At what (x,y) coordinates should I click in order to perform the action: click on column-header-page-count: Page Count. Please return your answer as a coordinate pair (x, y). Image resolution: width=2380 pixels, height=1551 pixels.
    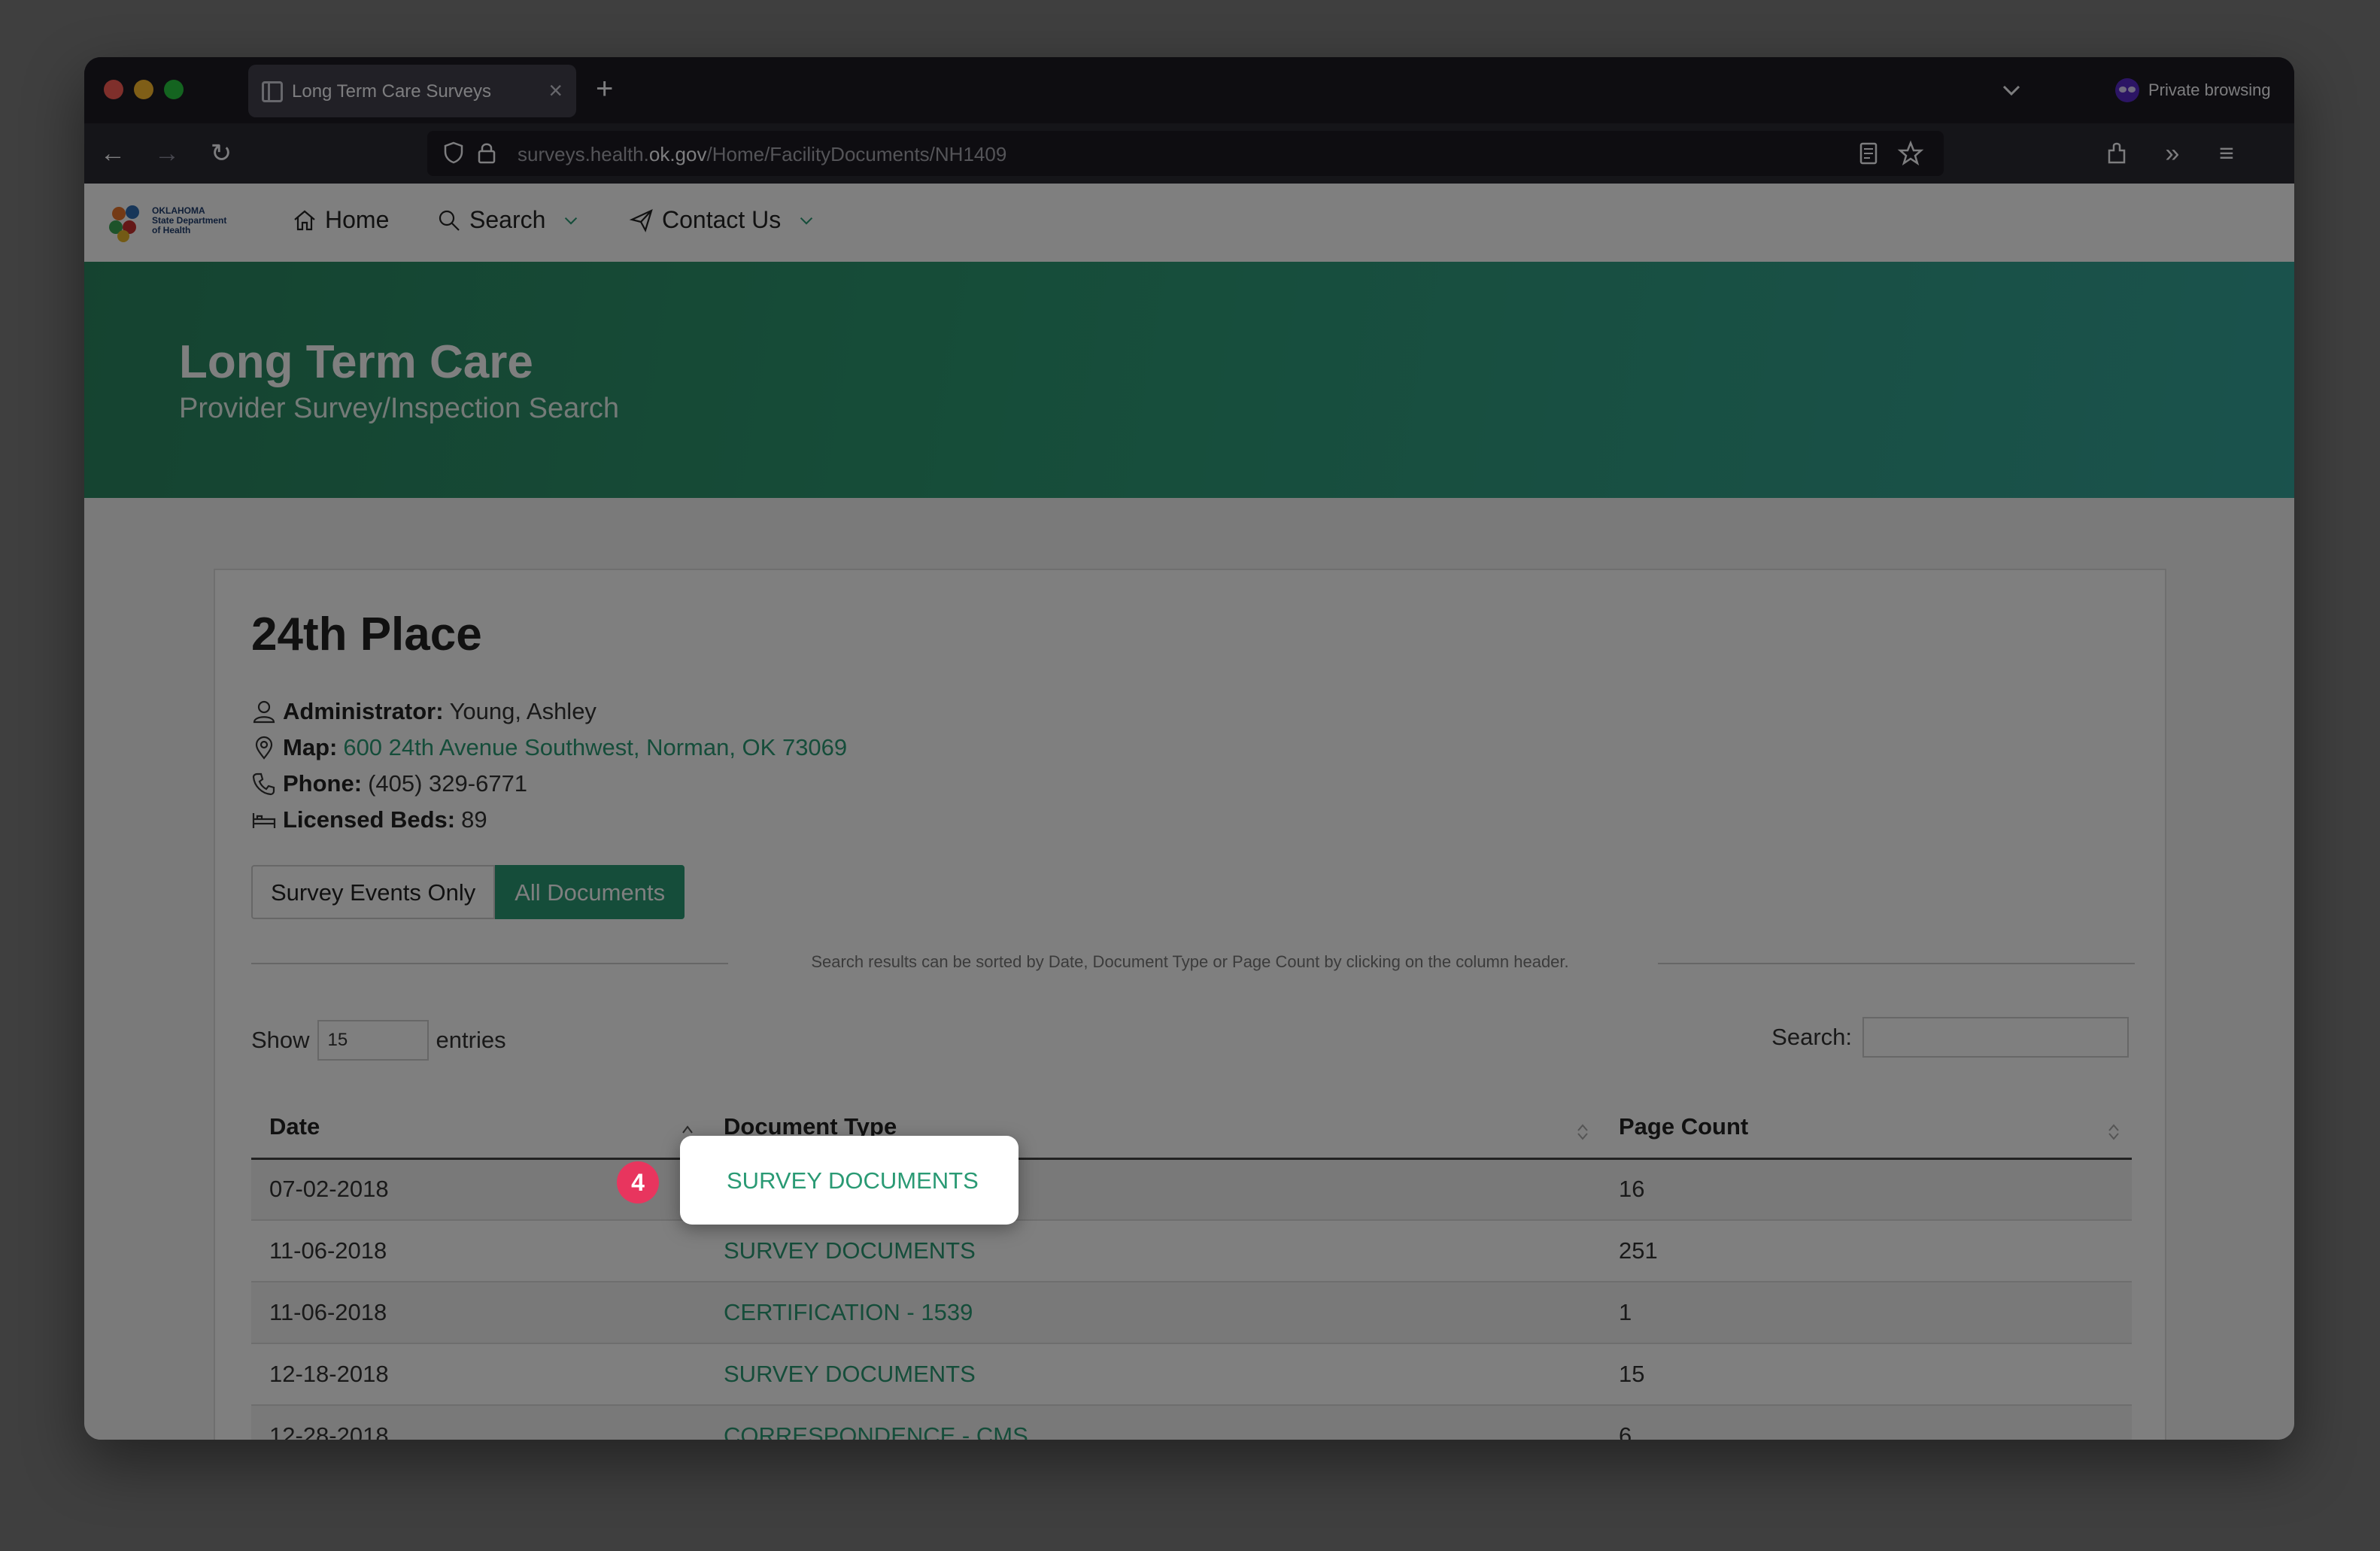
    Looking at the image, I should click on (1866, 1128).